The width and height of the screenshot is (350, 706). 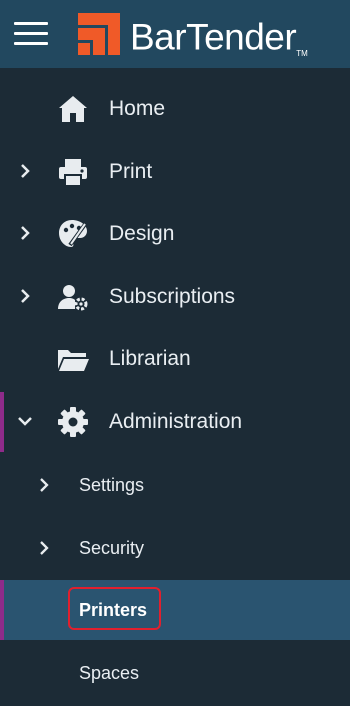 I want to click on app-header: BarTenderTM, so click(x=175, y=34).